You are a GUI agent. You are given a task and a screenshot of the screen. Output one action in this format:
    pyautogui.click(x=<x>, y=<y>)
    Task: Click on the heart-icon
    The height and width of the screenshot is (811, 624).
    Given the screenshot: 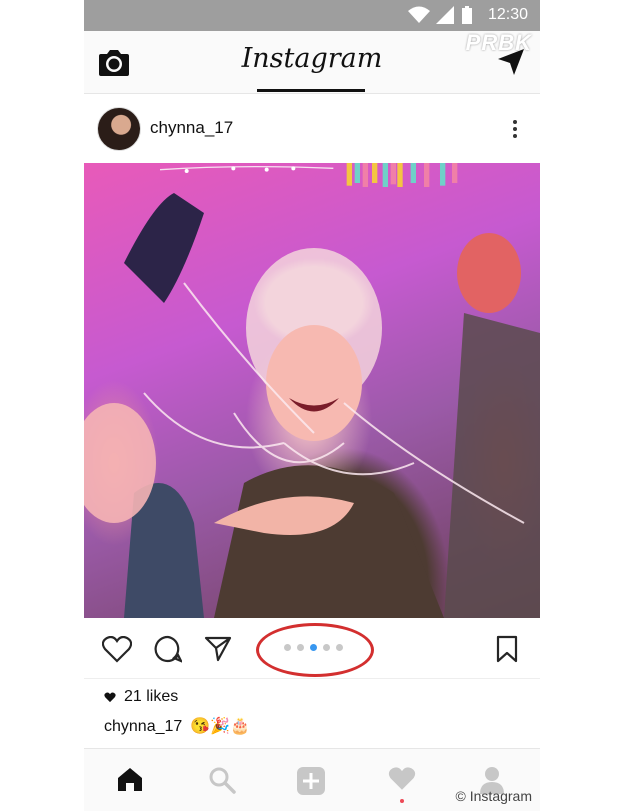 What is the action you would take?
    pyautogui.click(x=117, y=649)
    